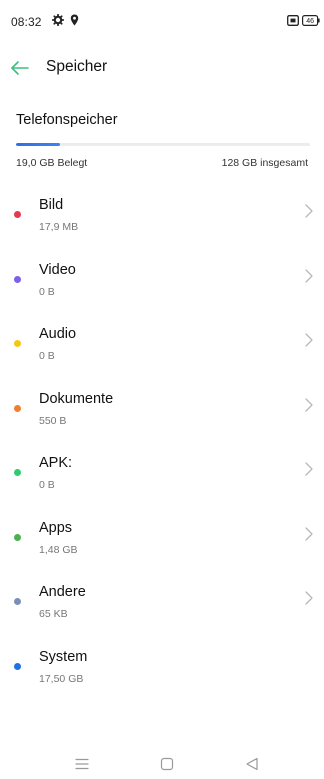  I want to click on app-bar: Speicher, so click(162, 68).